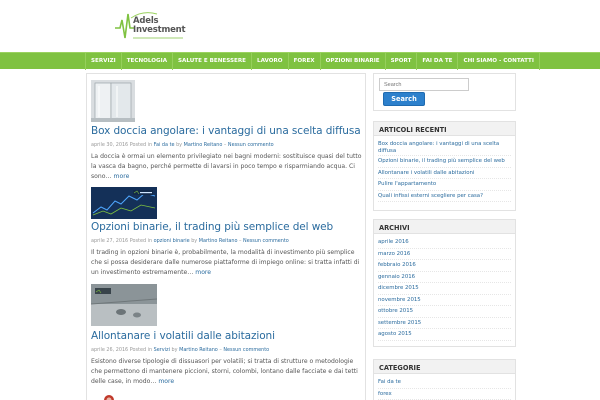 The width and height of the screenshot is (600, 400). Describe the element at coordinates (444, 323) in the screenshot. I see `archive-link: settembre 2015` at that location.